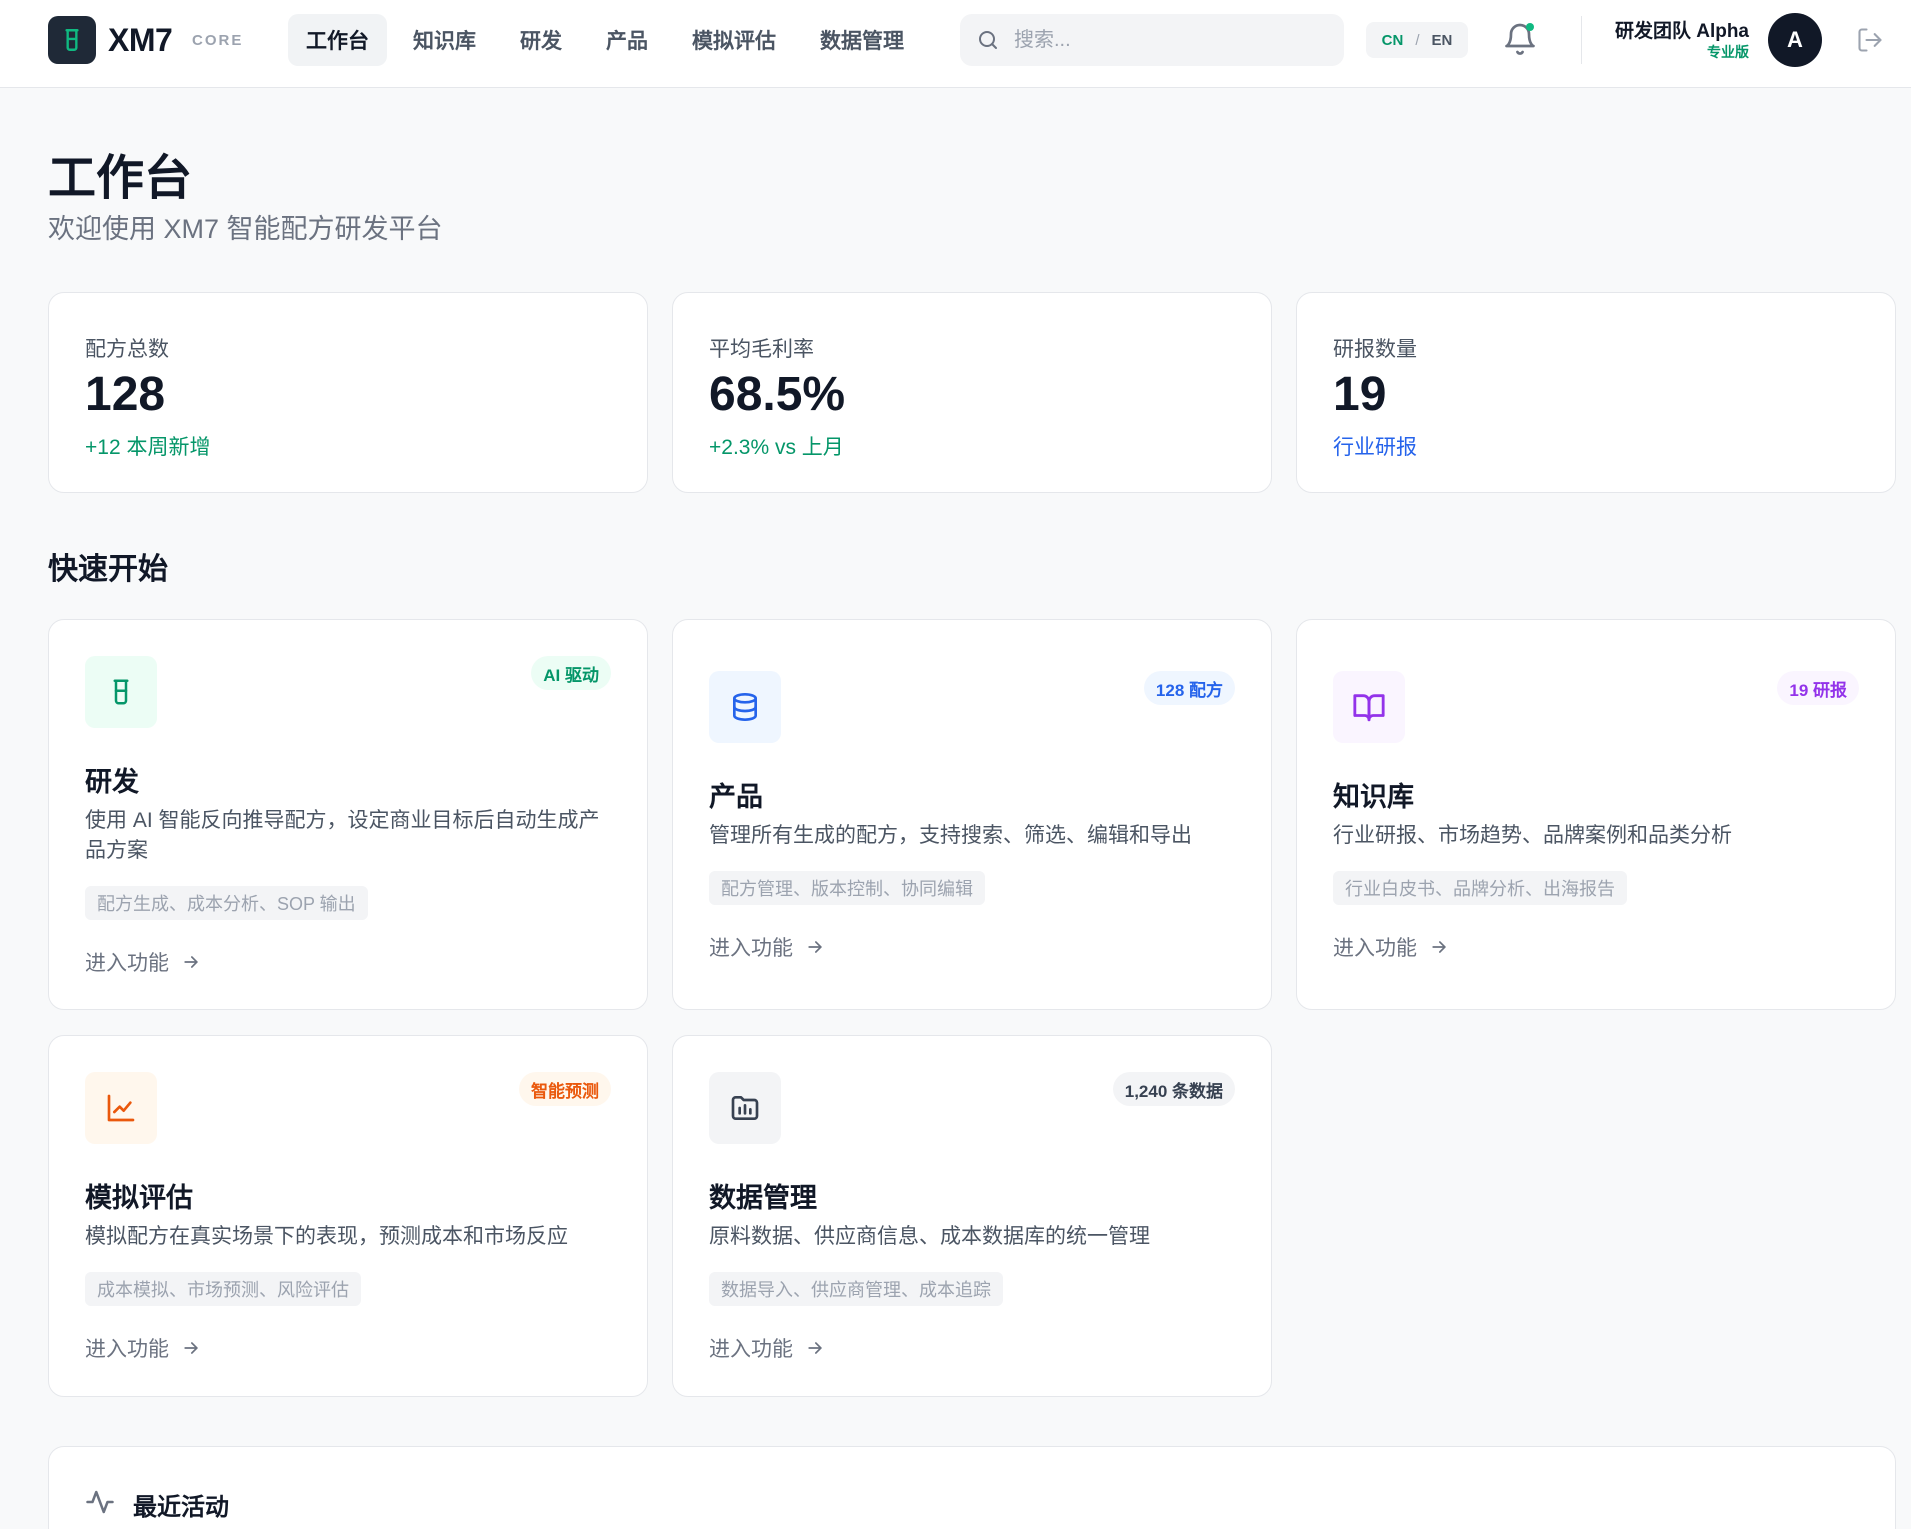  What do you see at coordinates (1795, 40) in the screenshot?
I see `avatar: A` at bounding box center [1795, 40].